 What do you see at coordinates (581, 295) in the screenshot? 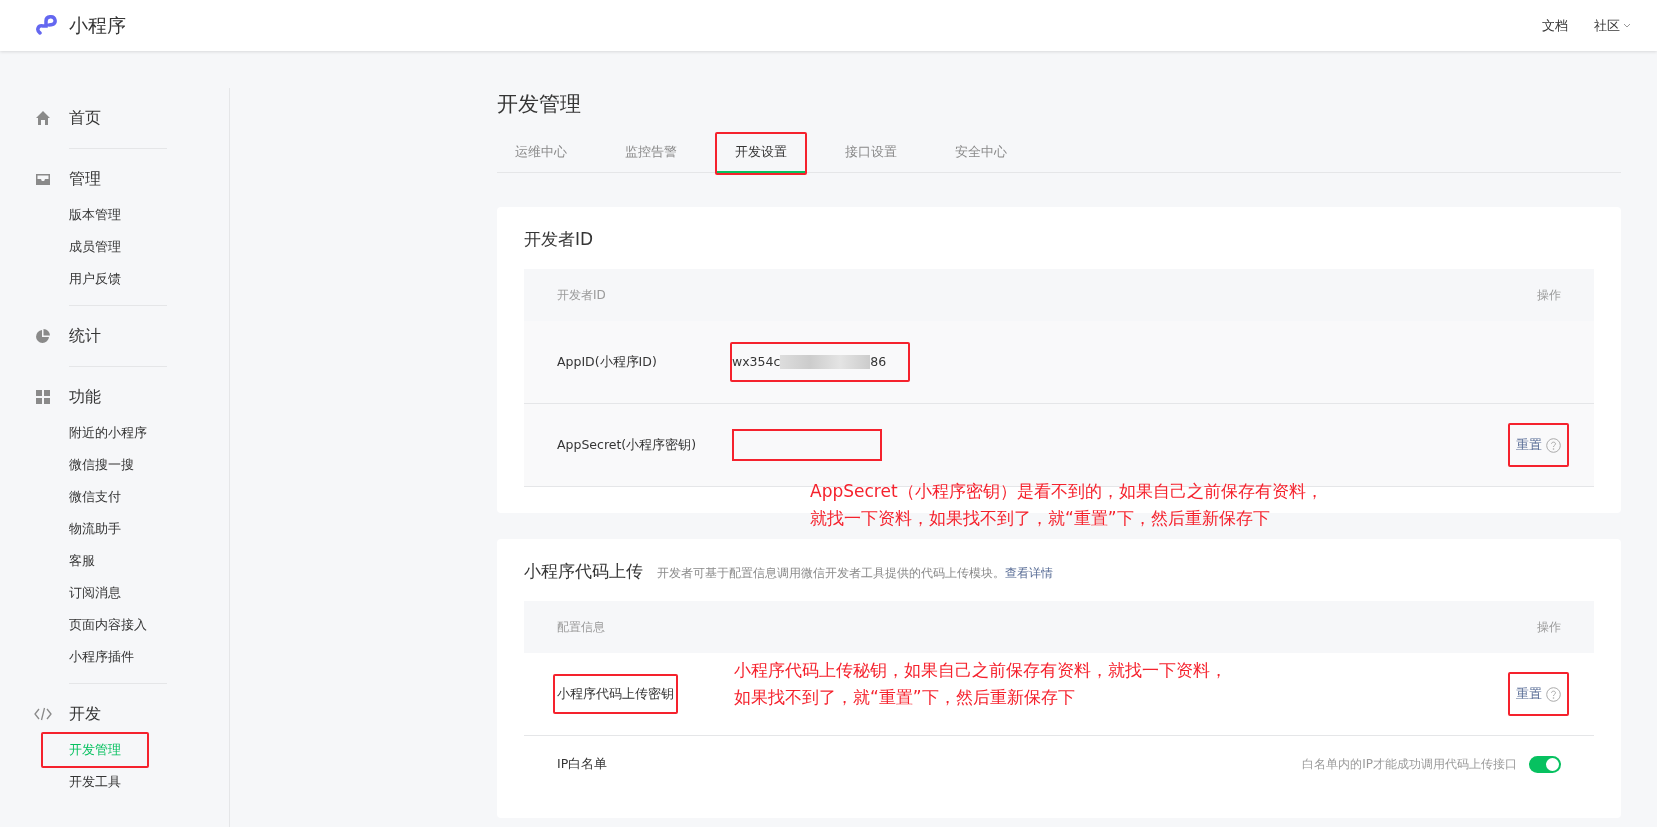
I see `column-header: 开发者ID` at bounding box center [581, 295].